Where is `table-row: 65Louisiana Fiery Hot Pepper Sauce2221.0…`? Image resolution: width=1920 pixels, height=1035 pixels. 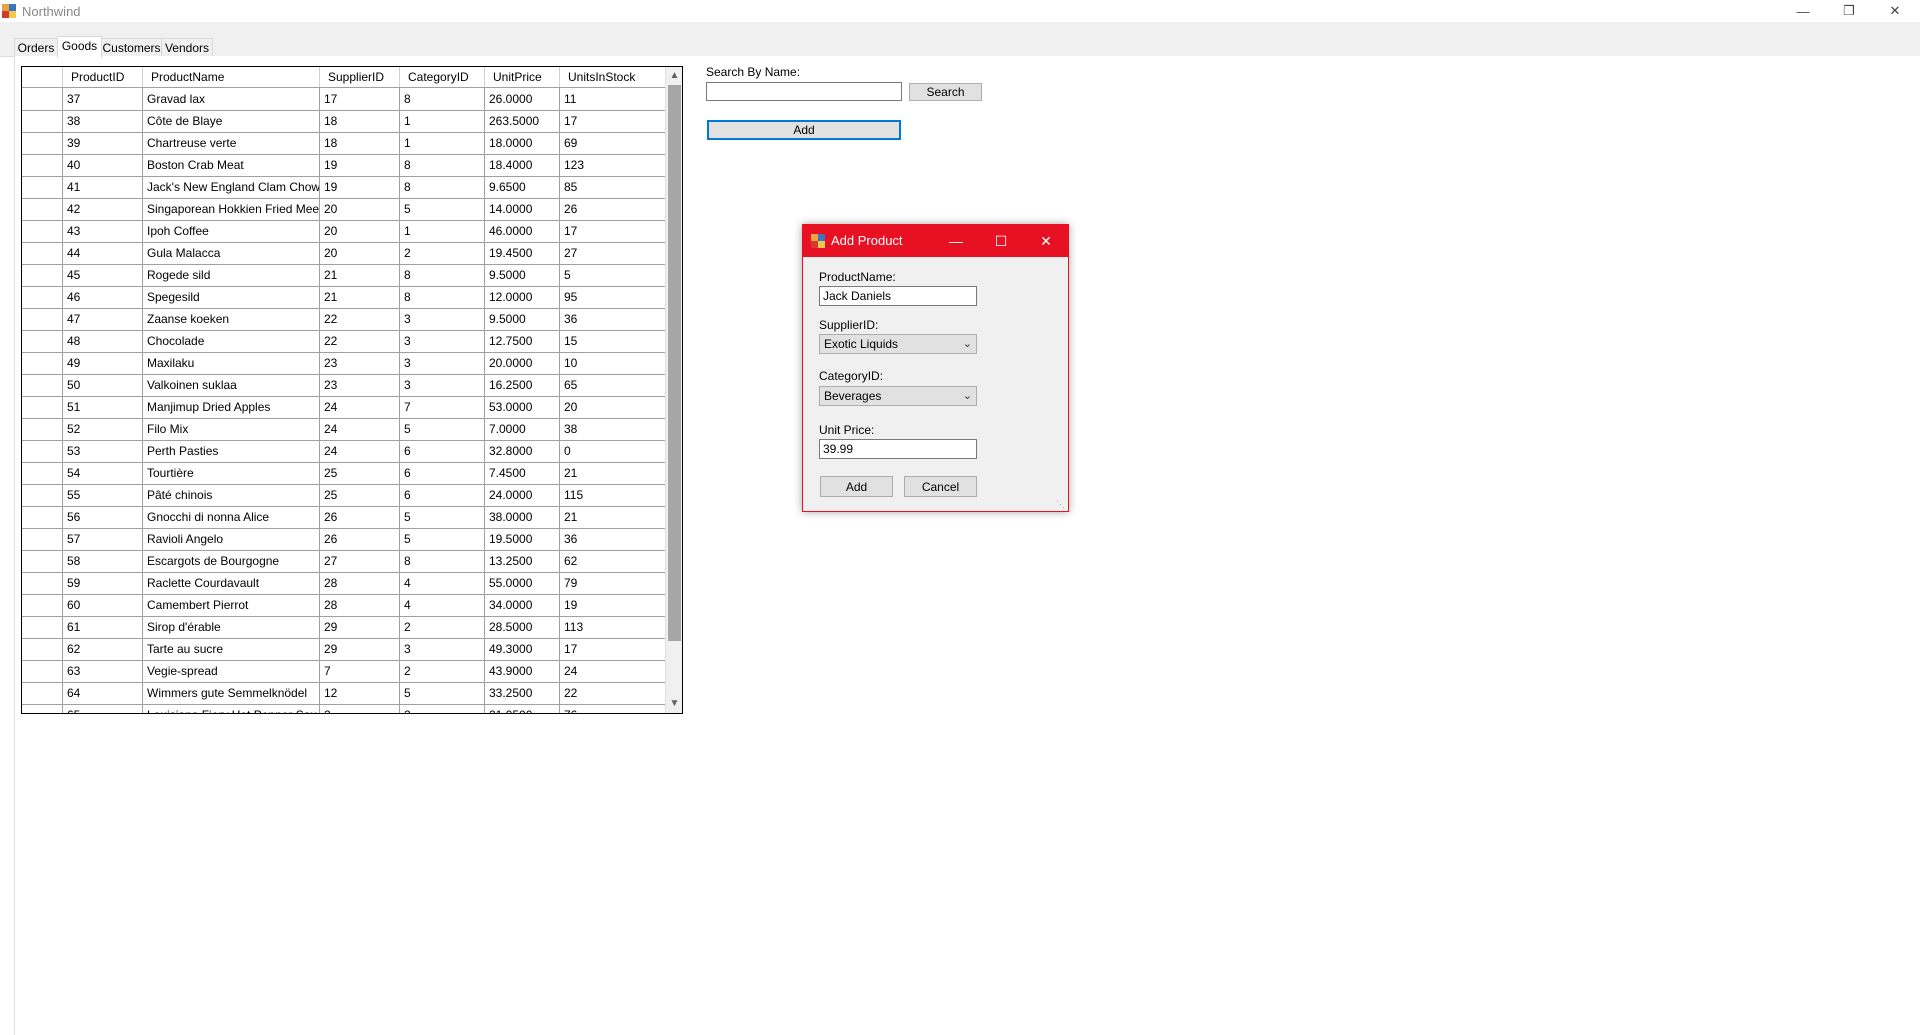
table-row: 65Louisiana Fiery Hot Pepper Sauce2221.0… is located at coordinates (348, 708).